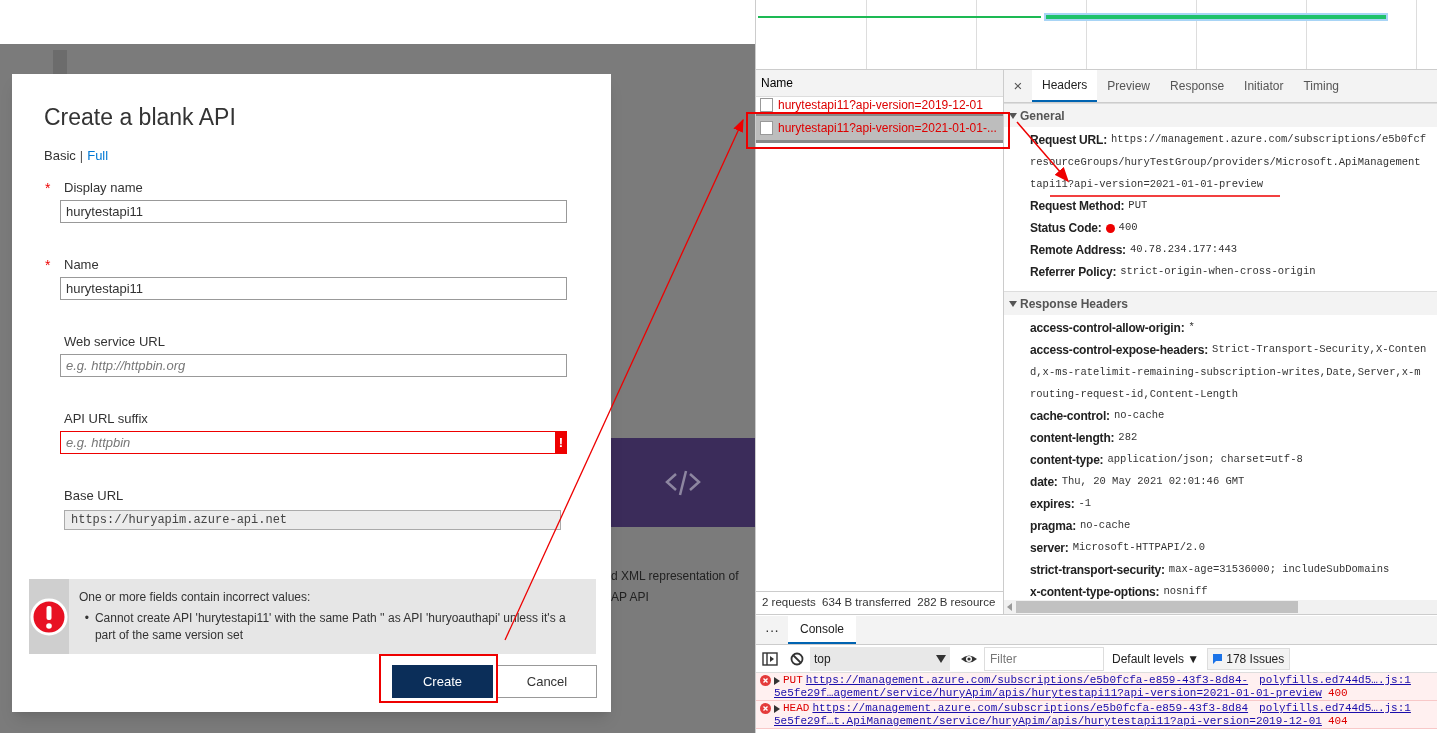 The image size is (1437, 733). Describe the element at coordinates (442, 681) in the screenshot. I see `button: Create` at that location.